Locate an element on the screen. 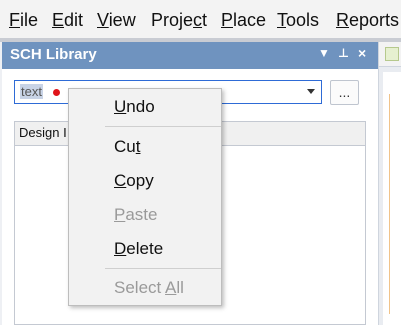 This screenshot has height=325, width=401. cut-accel: t is located at coordinates (138, 146).